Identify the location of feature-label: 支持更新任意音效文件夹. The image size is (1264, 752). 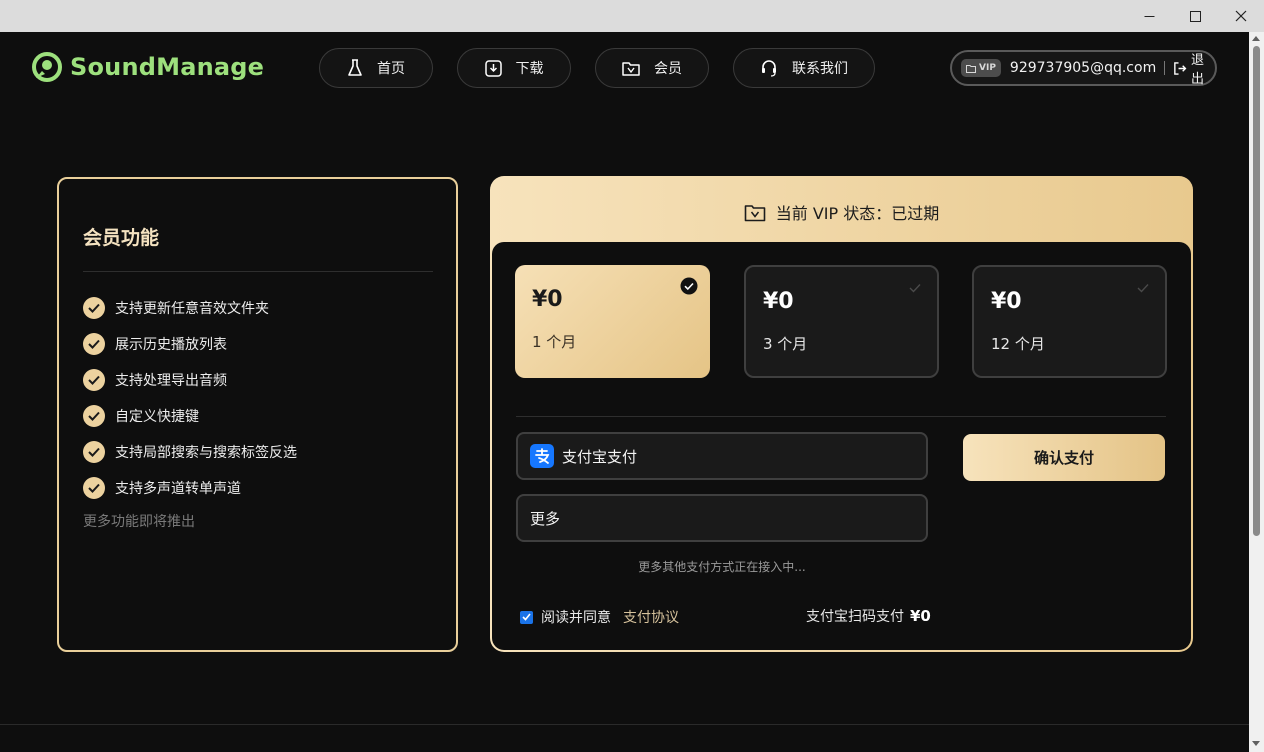
(192, 309).